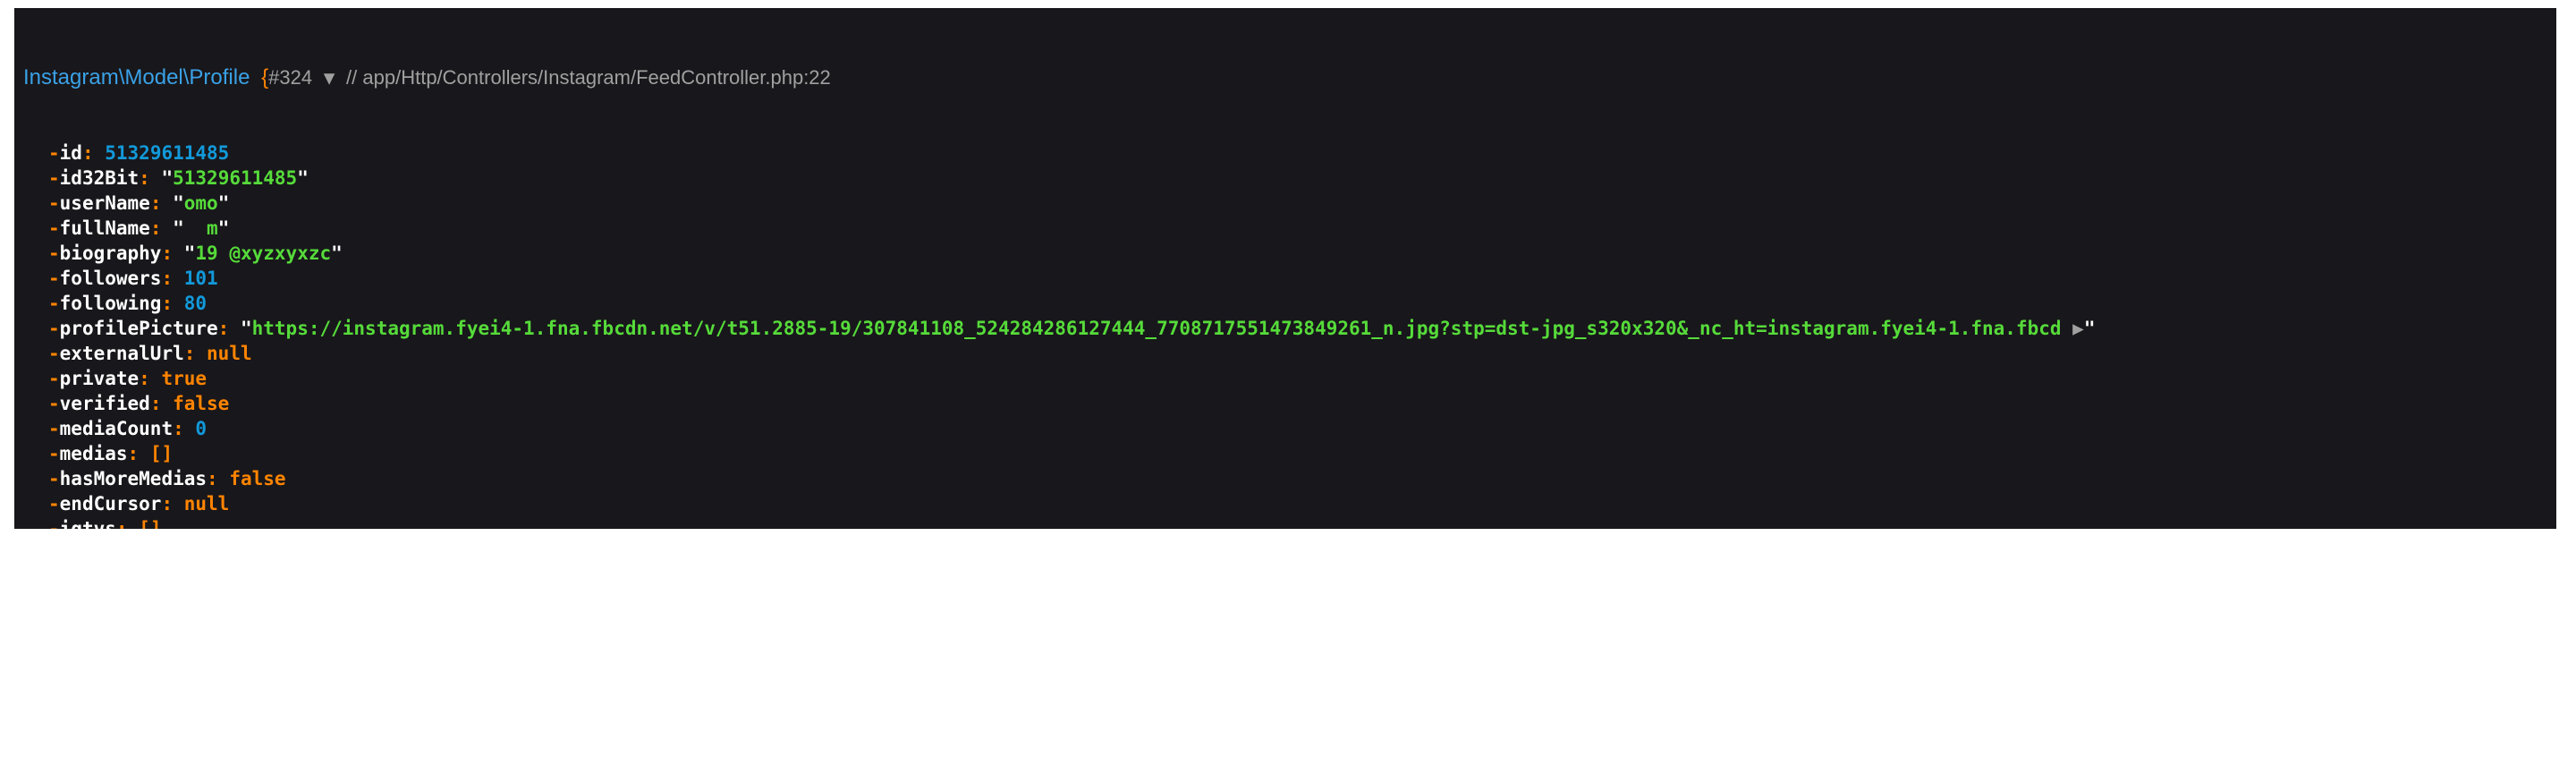 The width and height of the screenshot is (2576, 757). Describe the element at coordinates (70, 153) in the screenshot. I see `property-key: id` at that location.